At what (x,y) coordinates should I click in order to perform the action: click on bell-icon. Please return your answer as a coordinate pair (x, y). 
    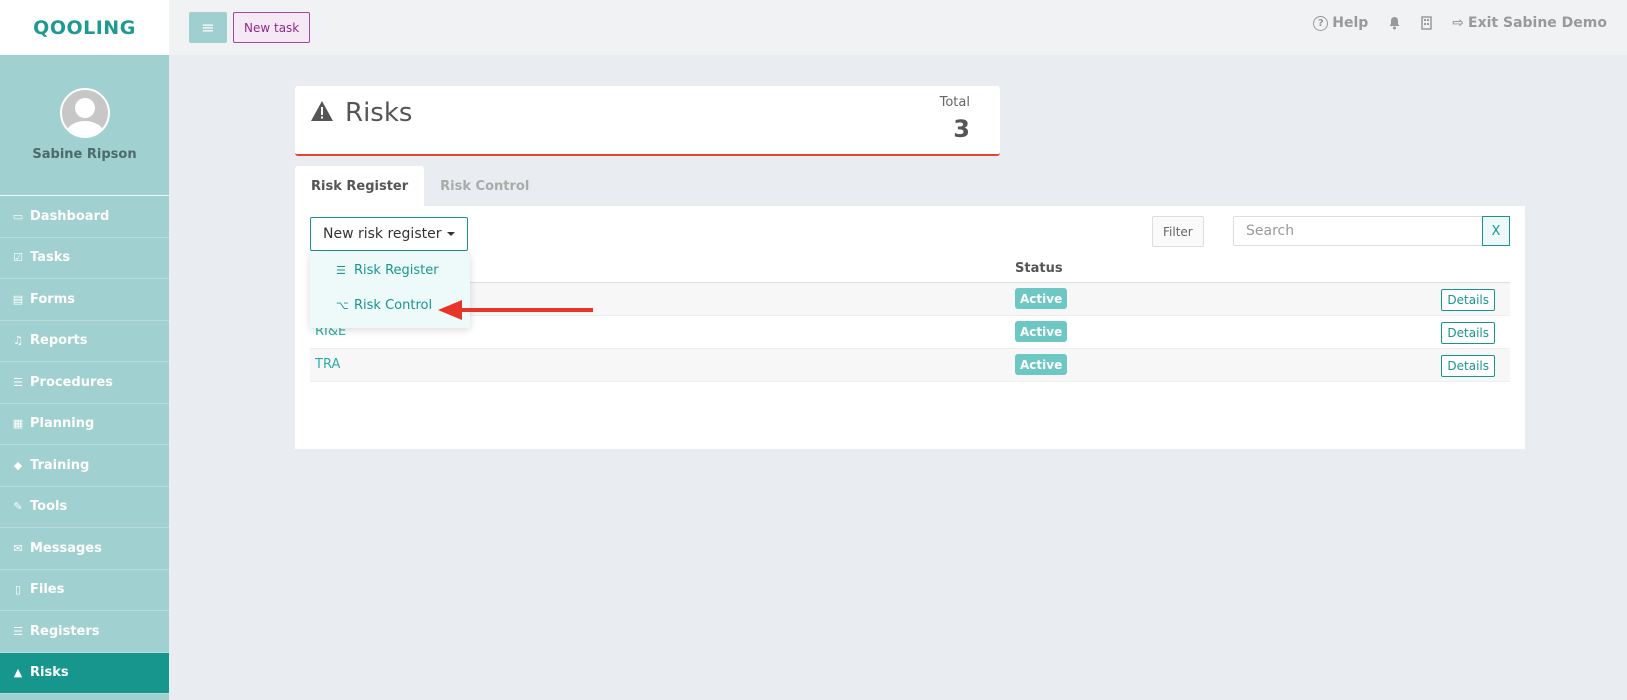
    Looking at the image, I should click on (1394, 23).